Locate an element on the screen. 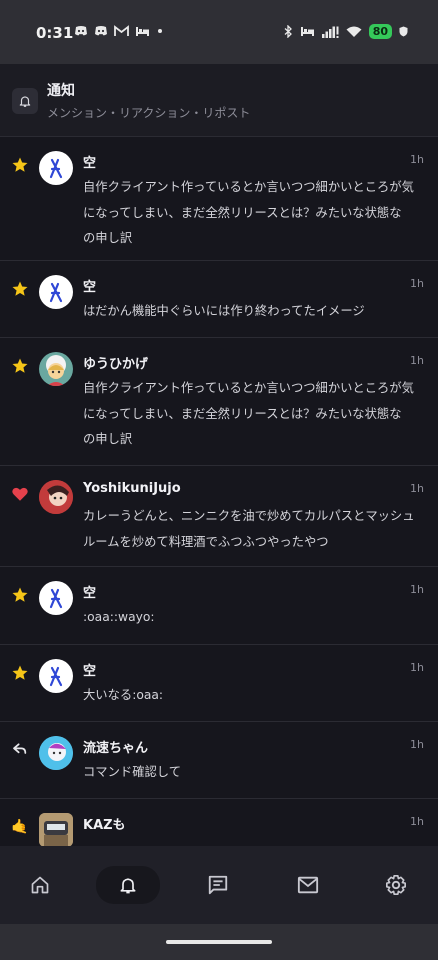 The image size is (438, 960). notification-item: 空 1h :oaa::wayo: is located at coordinates (219, 606).